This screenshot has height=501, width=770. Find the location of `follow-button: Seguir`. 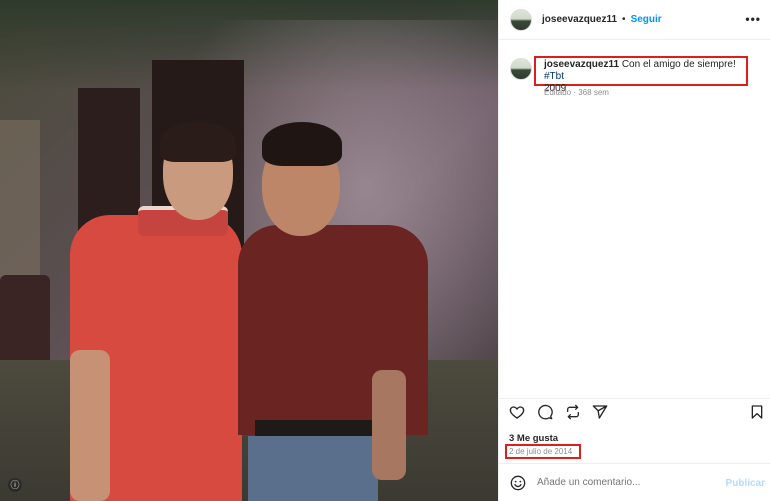

follow-button: Seguir is located at coordinates (646, 19).